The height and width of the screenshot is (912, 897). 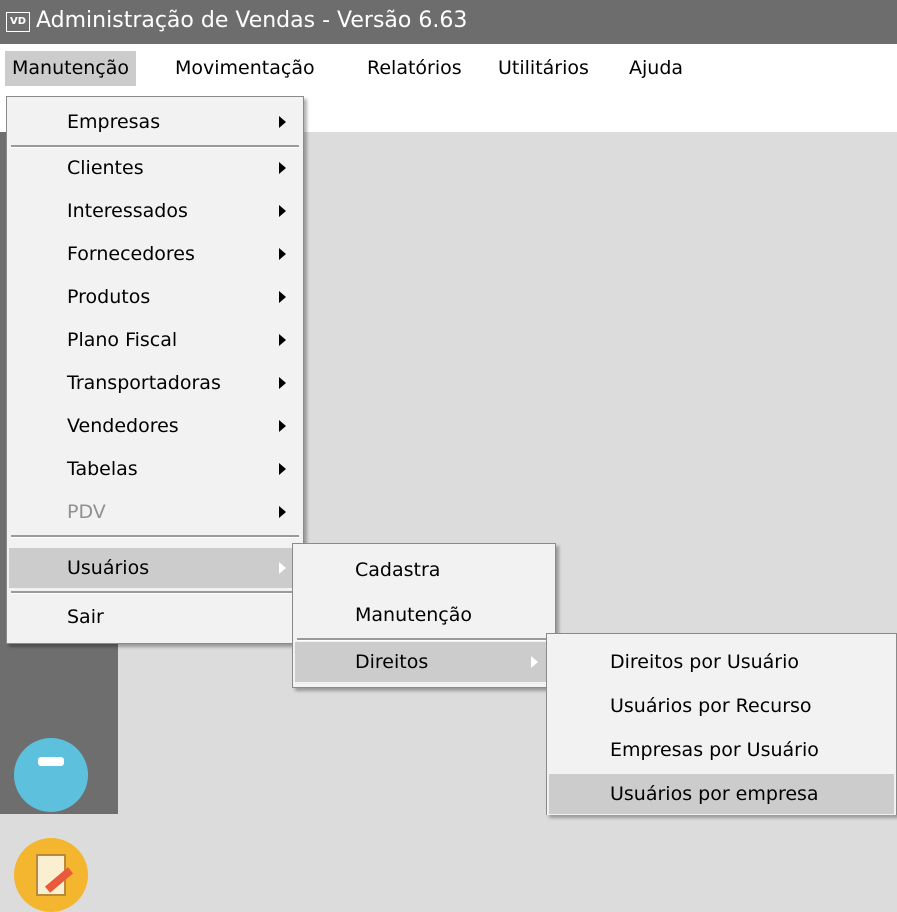 I want to click on usuarios-submenu: Cadastra Manutenção Direitos, so click(x=424, y=615).